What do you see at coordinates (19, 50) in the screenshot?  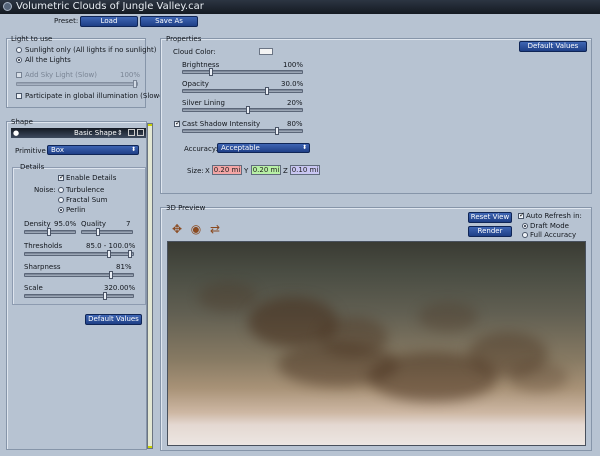 I see `sunlight-only-radio` at bounding box center [19, 50].